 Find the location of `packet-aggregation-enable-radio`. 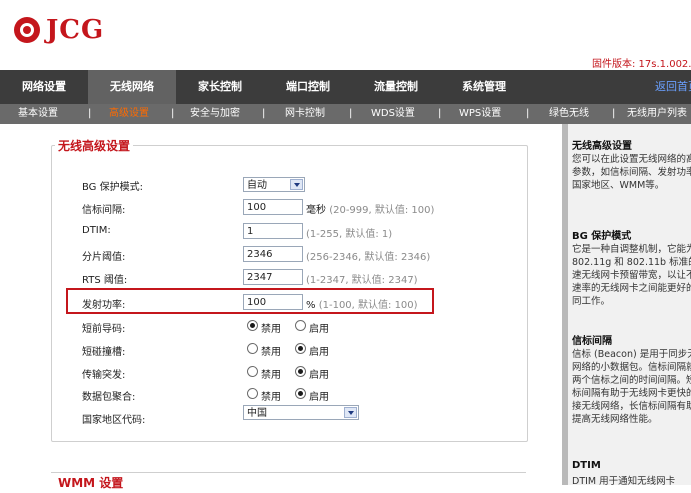

packet-aggregation-enable-radio is located at coordinates (300, 393).